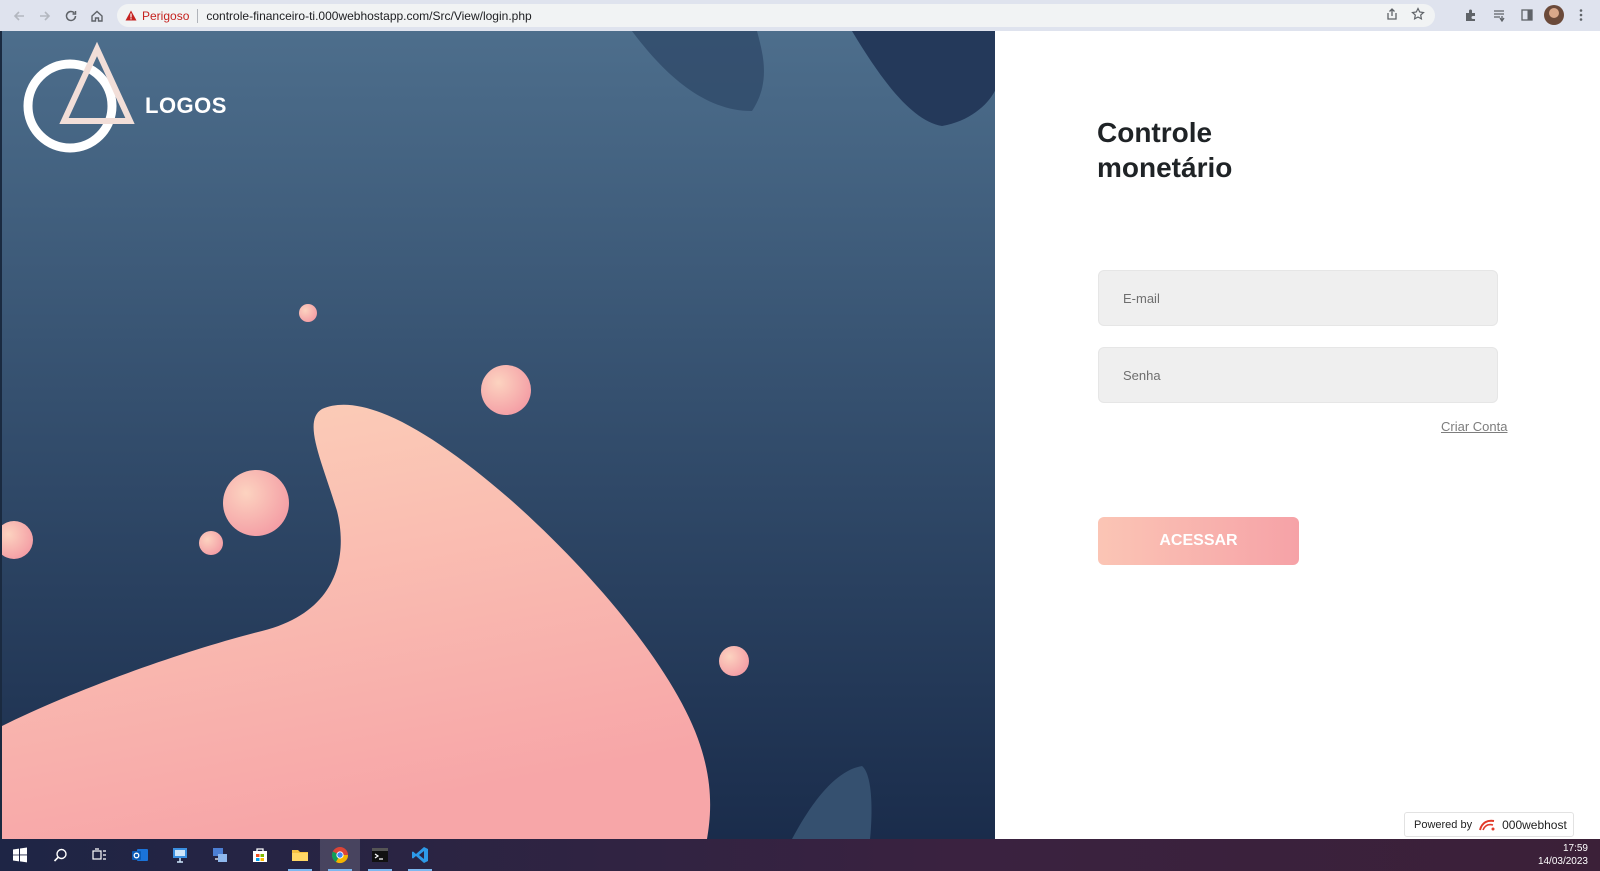 Image resolution: width=1600 pixels, height=871 pixels. What do you see at coordinates (60, 855) in the screenshot?
I see `search-icon` at bounding box center [60, 855].